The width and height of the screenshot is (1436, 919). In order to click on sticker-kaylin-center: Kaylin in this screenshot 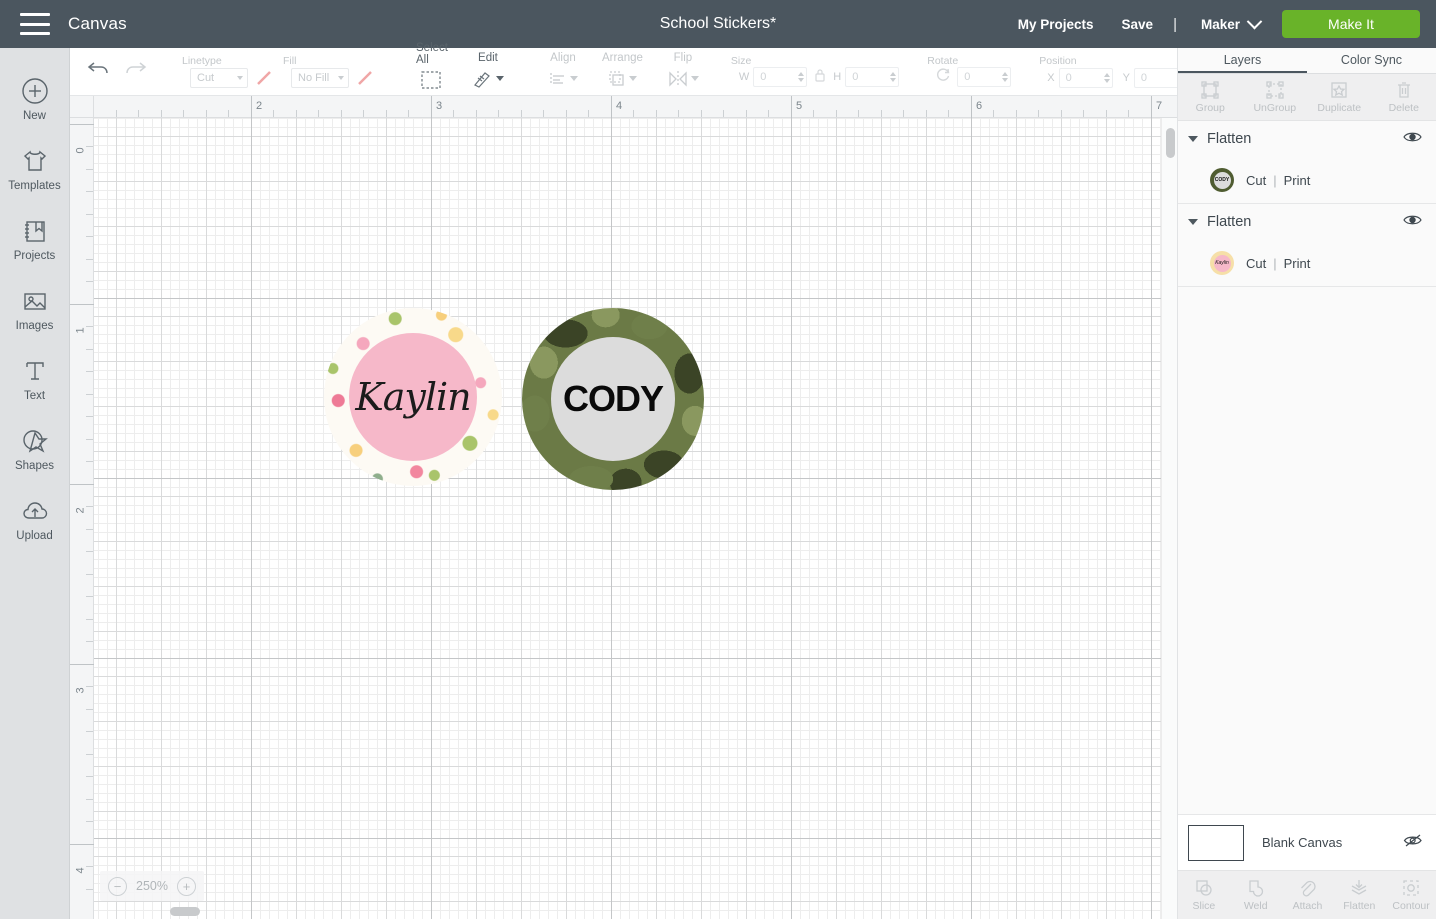, I will do `click(413, 397)`.